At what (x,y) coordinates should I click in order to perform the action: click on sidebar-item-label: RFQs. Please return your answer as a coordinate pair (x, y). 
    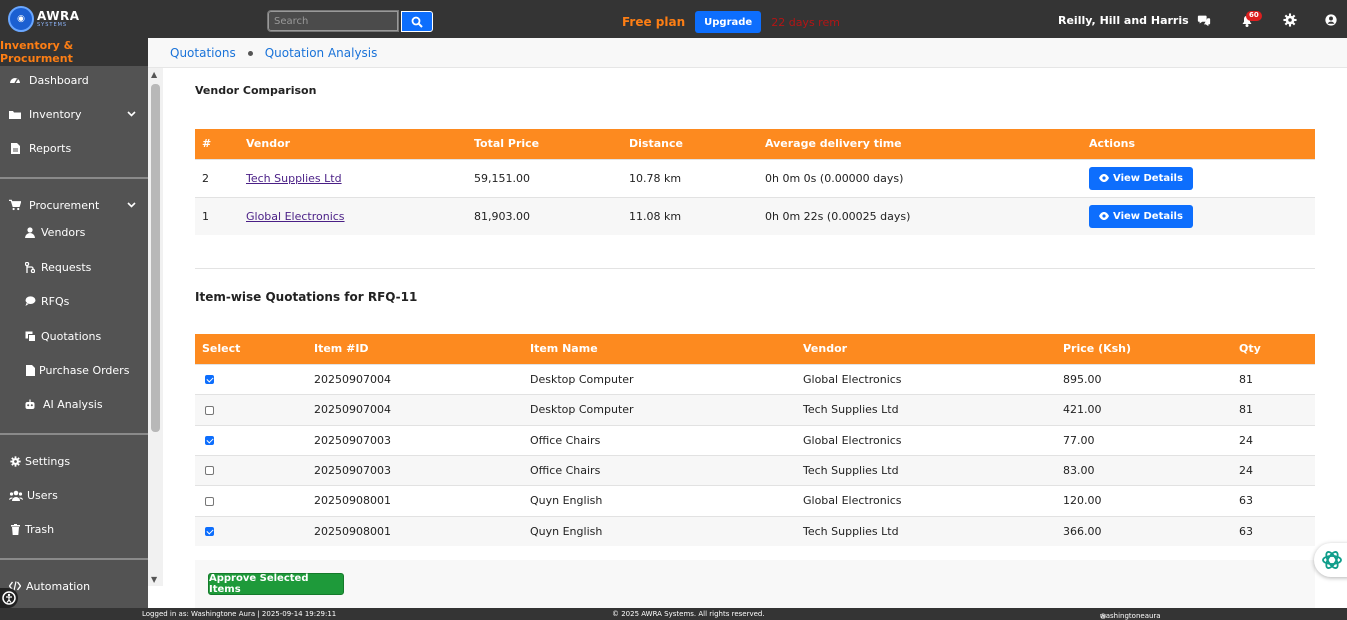
    Looking at the image, I should click on (55, 301).